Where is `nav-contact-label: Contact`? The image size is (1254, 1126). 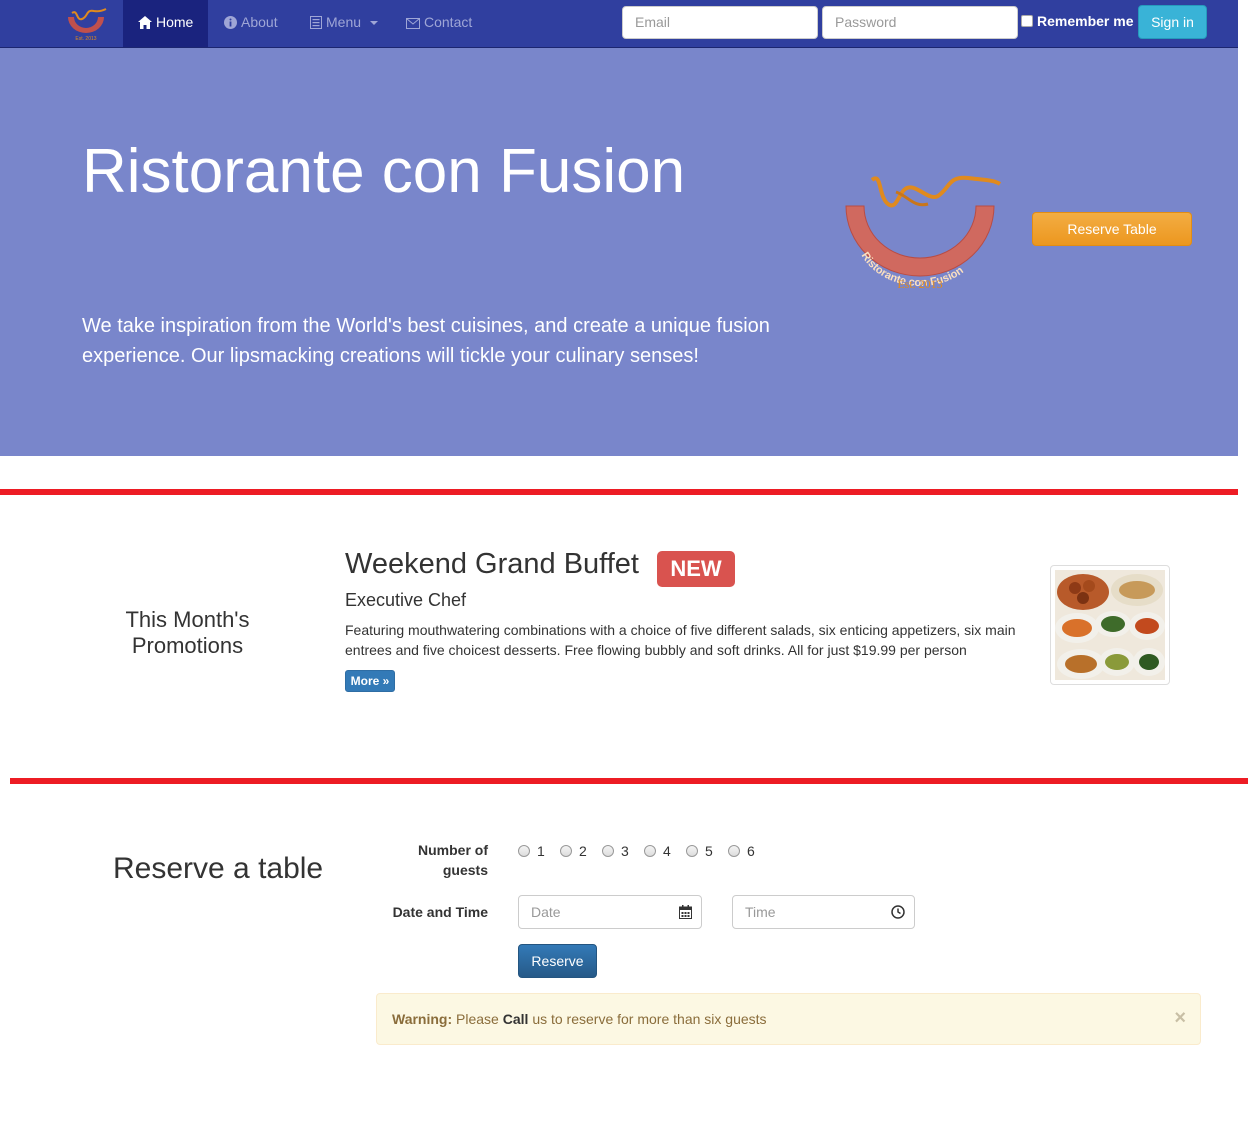 nav-contact-label: Contact is located at coordinates (448, 22).